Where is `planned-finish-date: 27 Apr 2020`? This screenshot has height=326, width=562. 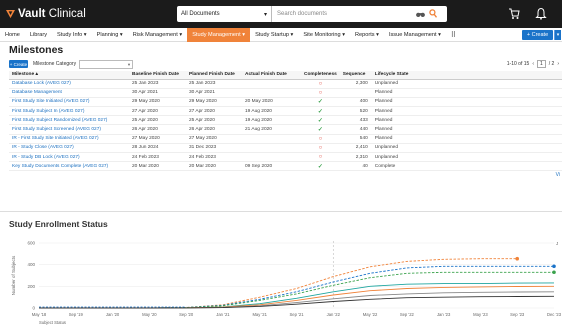 planned-finish-date: 27 Apr 2020 is located at coordinates (214, 111).